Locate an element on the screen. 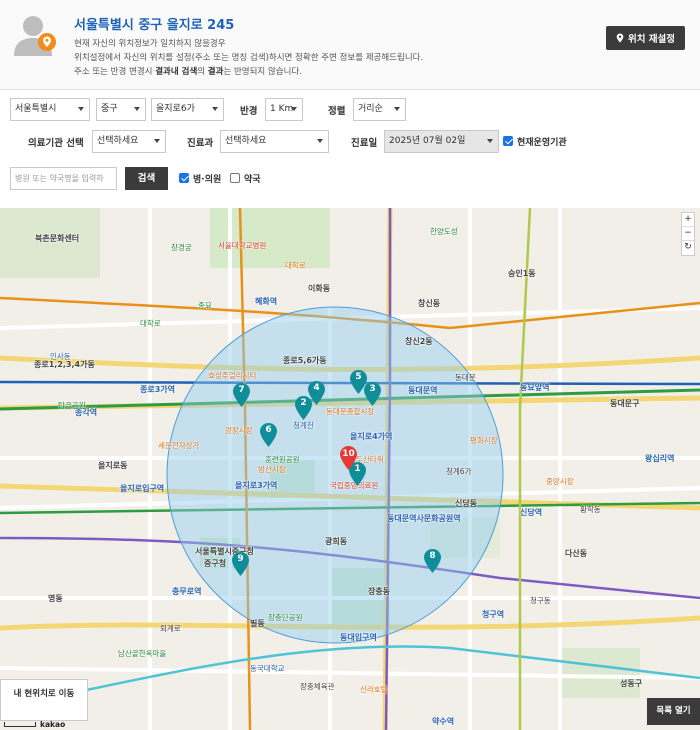 This screenshot has height=730, width=700. note-3-bold-2: 결과 is located at coordinates (215, 72).